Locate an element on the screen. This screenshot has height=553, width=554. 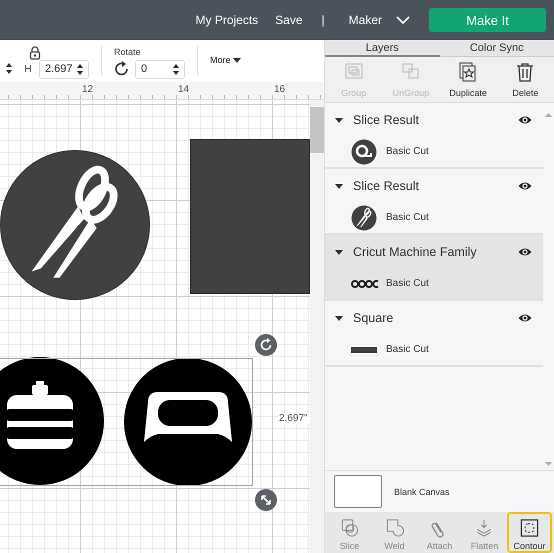
slice-icon is located at coordinates (349, 528).